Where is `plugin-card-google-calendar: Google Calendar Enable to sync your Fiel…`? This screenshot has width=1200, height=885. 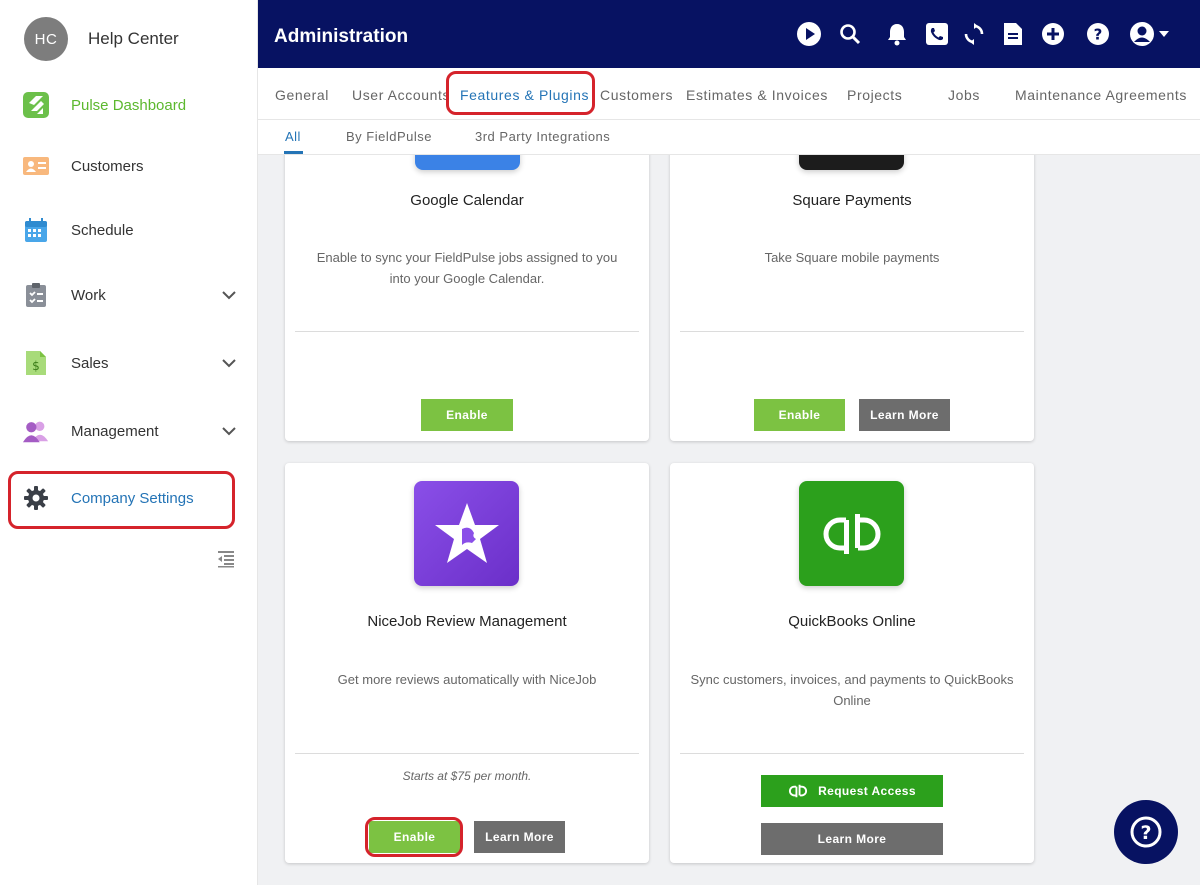
plugin-card-google-calendar: Google Calendar Enable to sync your Fiel… is located at coordinates (467, 298).